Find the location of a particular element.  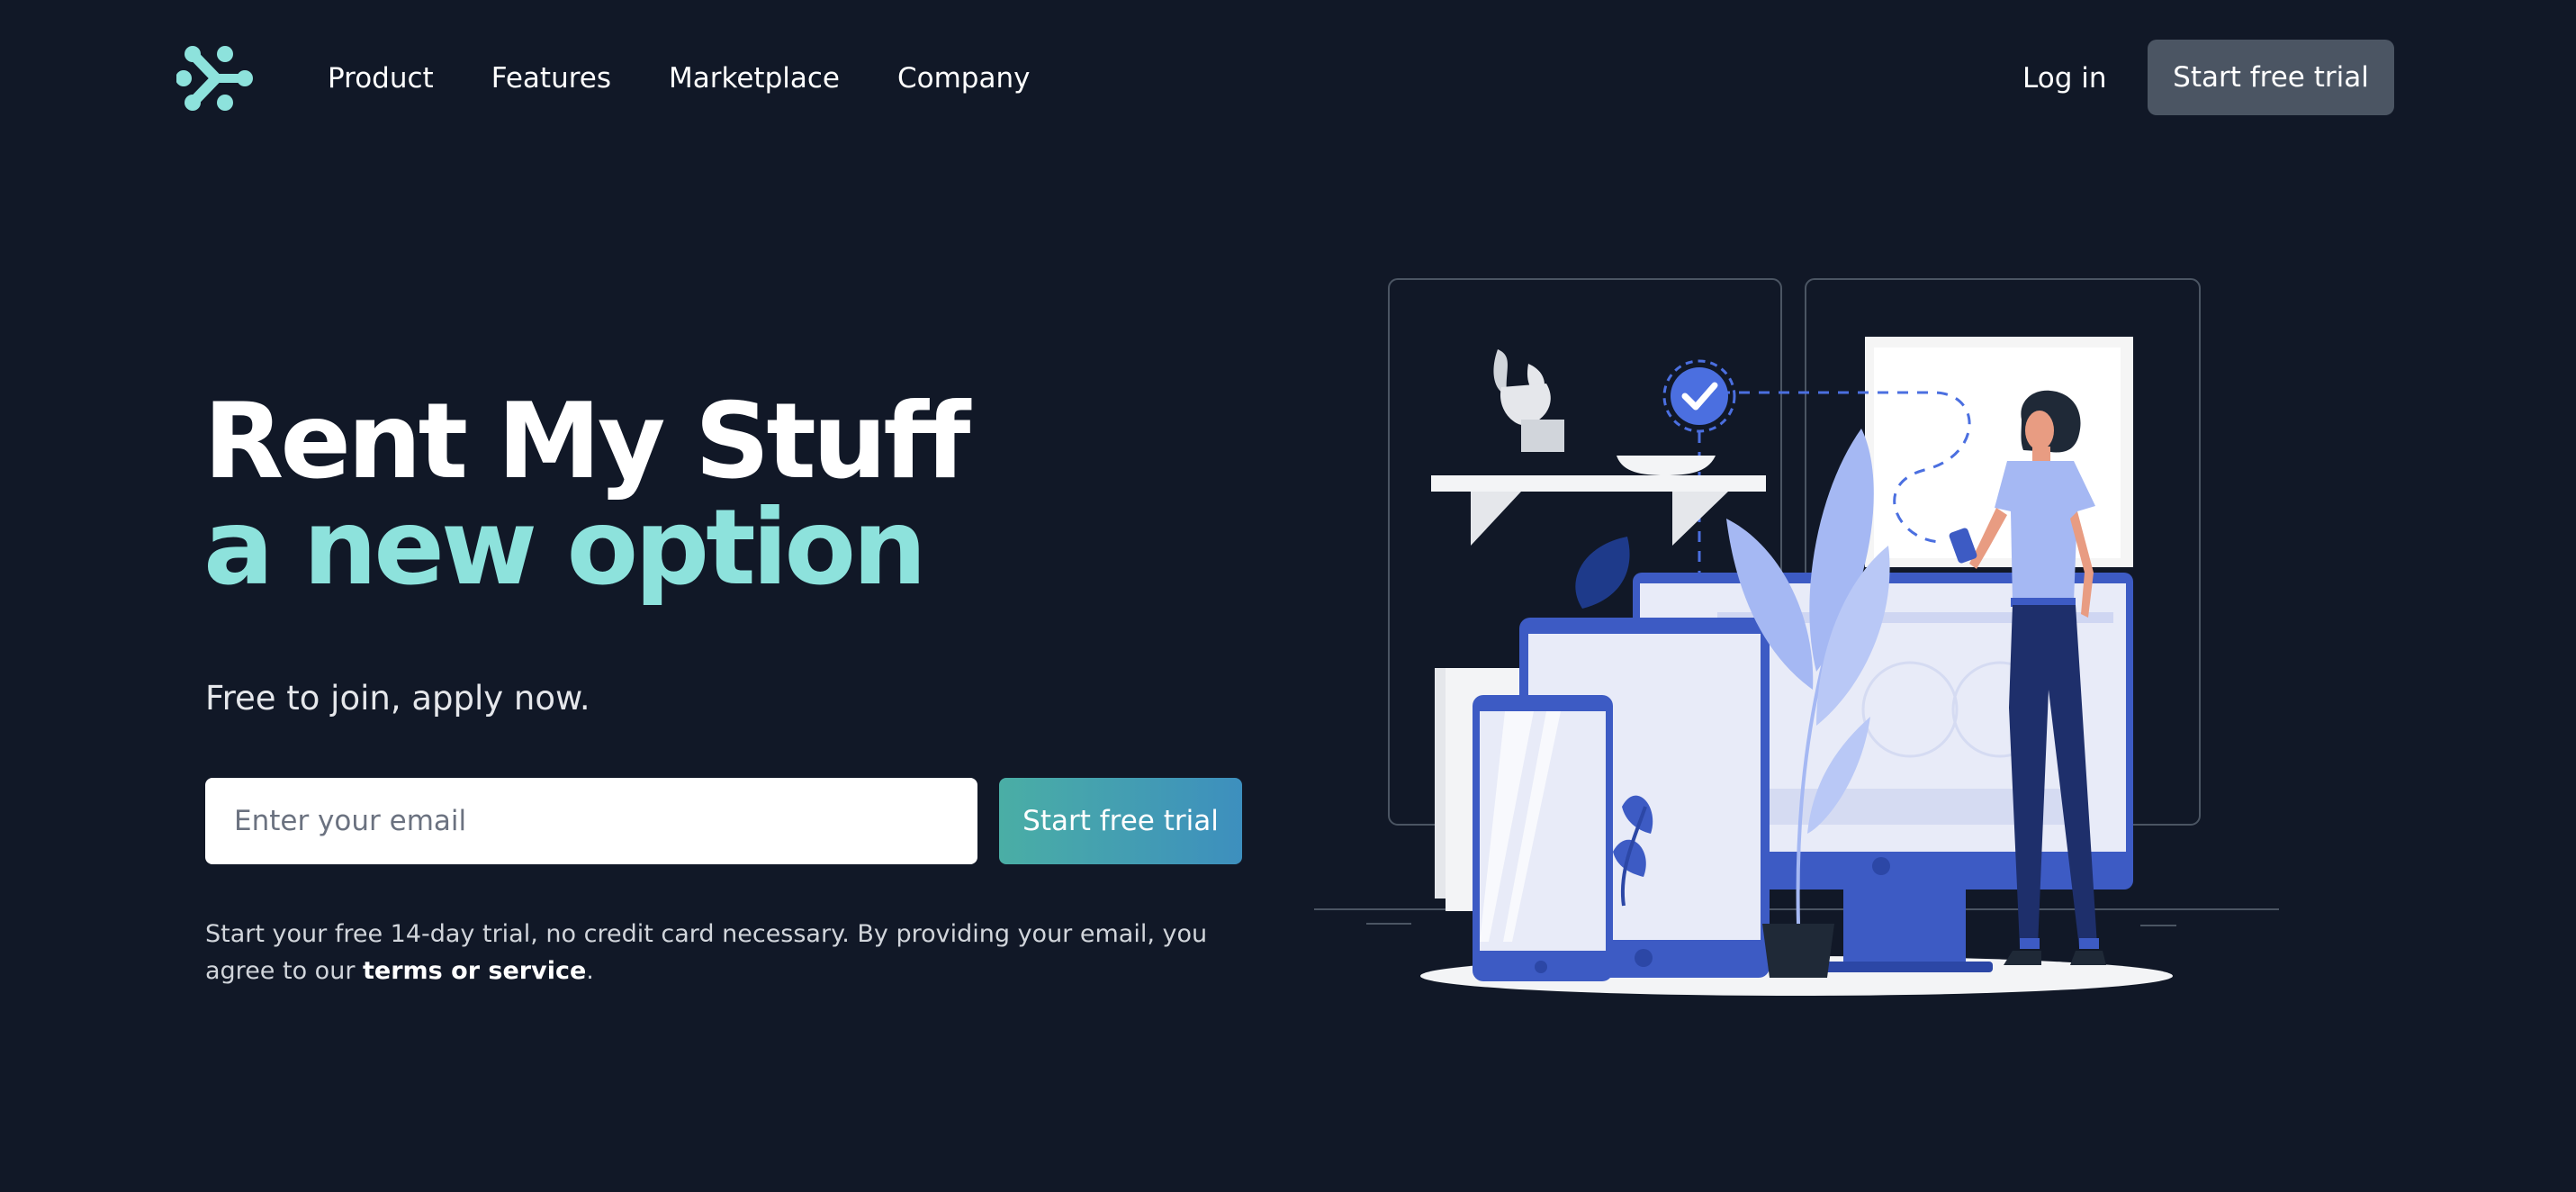

nav-start-trial-button: Start free trial is located at coordinates (2271, 77).